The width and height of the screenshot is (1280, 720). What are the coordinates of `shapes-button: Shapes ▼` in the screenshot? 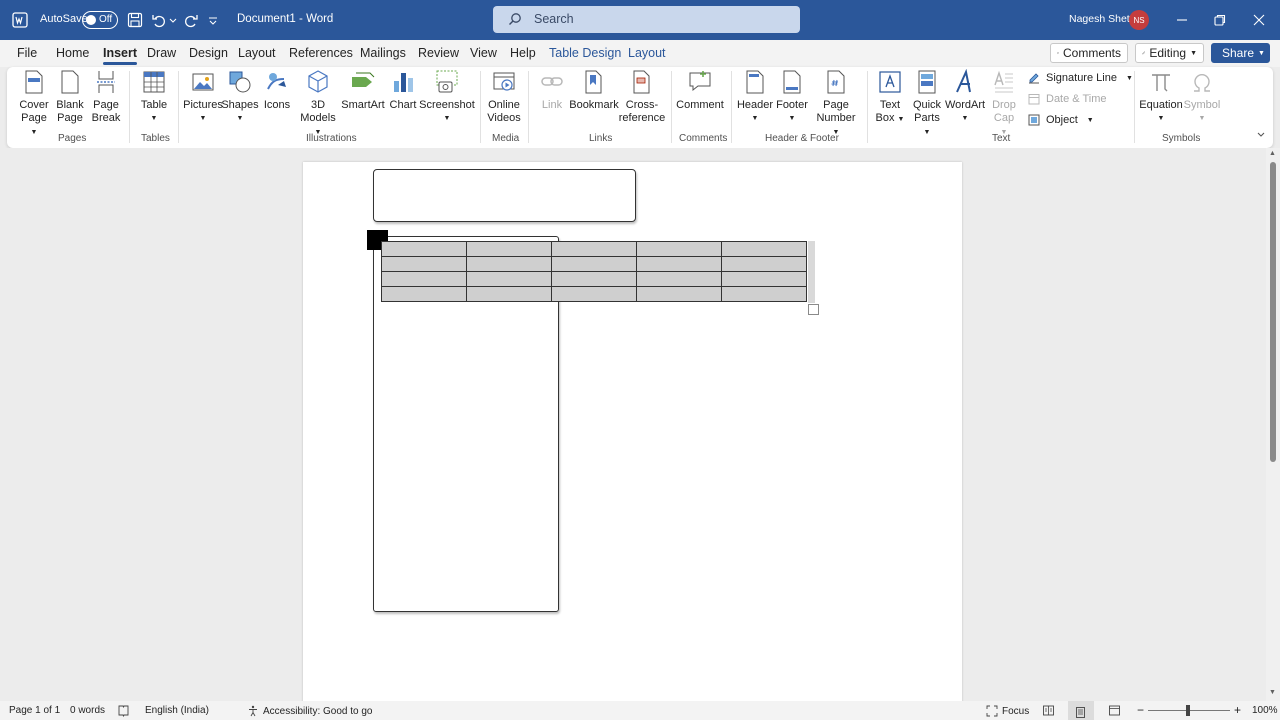 It's located at (240, 97).